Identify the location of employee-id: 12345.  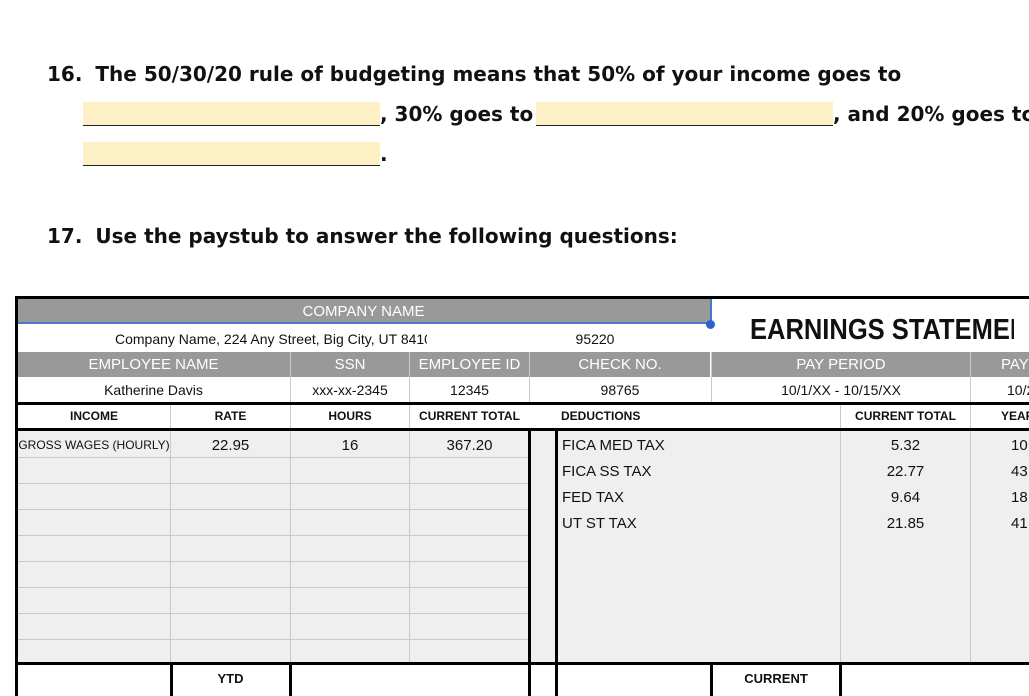
(469, 390).